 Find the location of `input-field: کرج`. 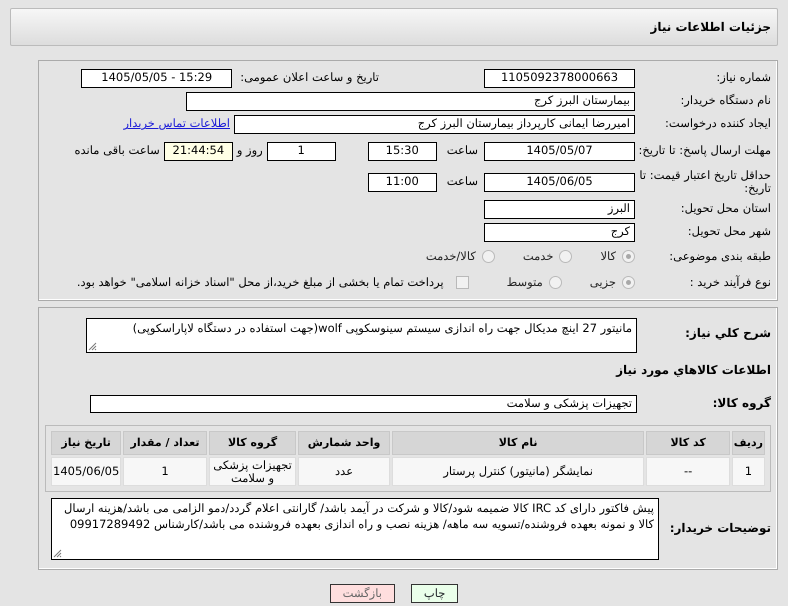

input-field: کرج is located at coordinates (559, 232).